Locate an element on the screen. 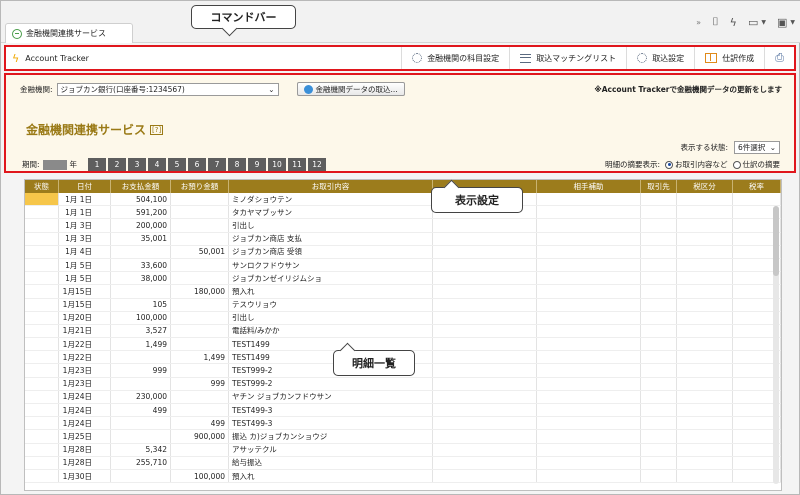 The width and height of the screenshot is (800, 495). table-cell: 100,000 is located at coordinates (141, 317).